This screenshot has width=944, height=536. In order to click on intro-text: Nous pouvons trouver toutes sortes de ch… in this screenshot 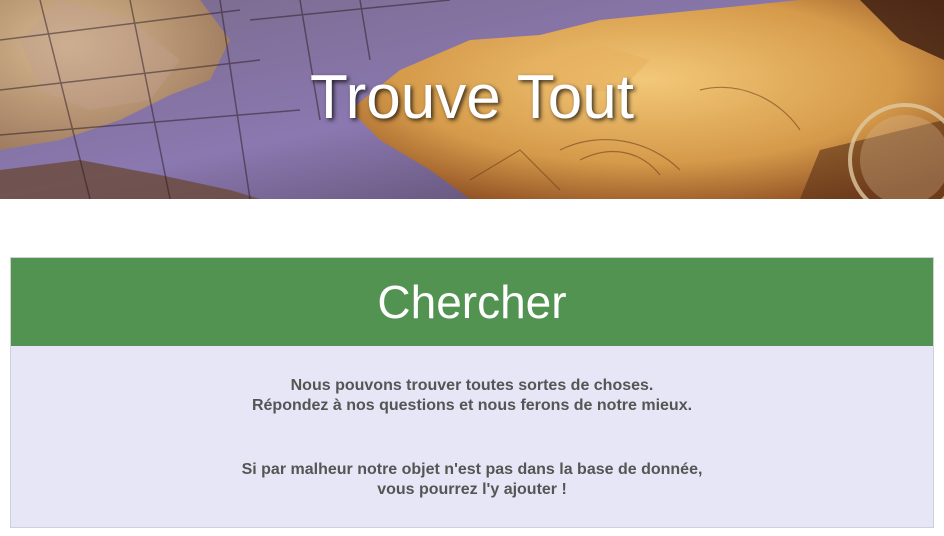, I will do `click(472, 396)`.